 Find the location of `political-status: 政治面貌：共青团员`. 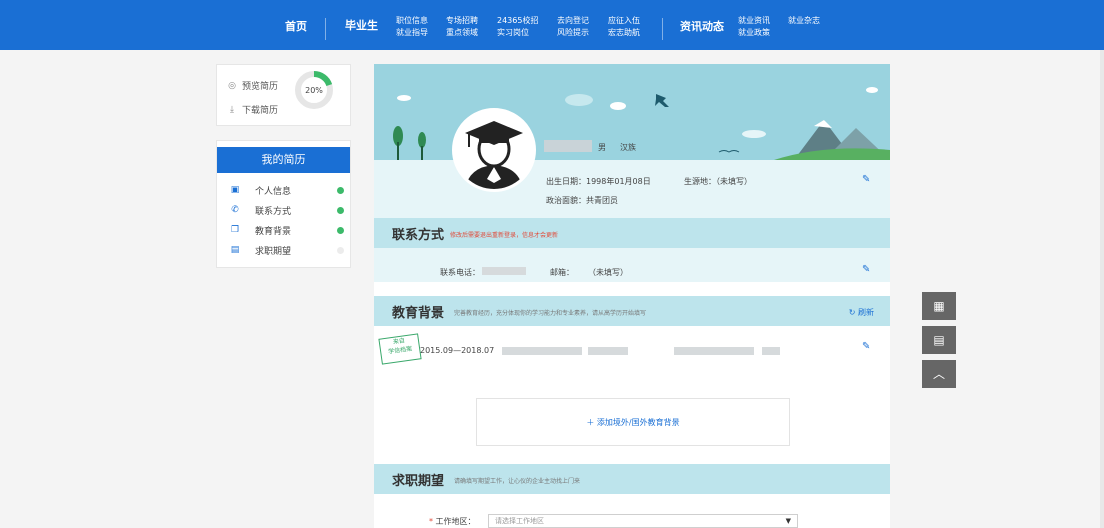

political-status: 政治面貌：共青团员 is located at coordinates (582, 200).